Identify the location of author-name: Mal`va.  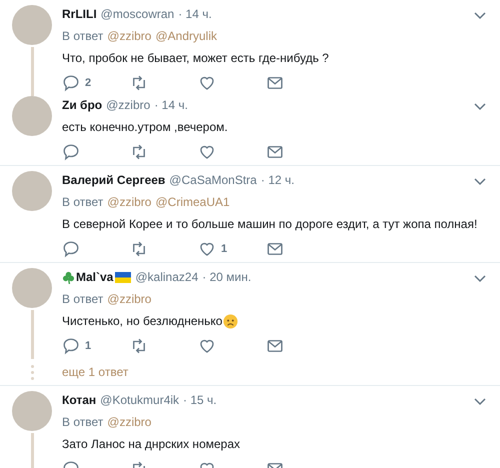
(95, 277).